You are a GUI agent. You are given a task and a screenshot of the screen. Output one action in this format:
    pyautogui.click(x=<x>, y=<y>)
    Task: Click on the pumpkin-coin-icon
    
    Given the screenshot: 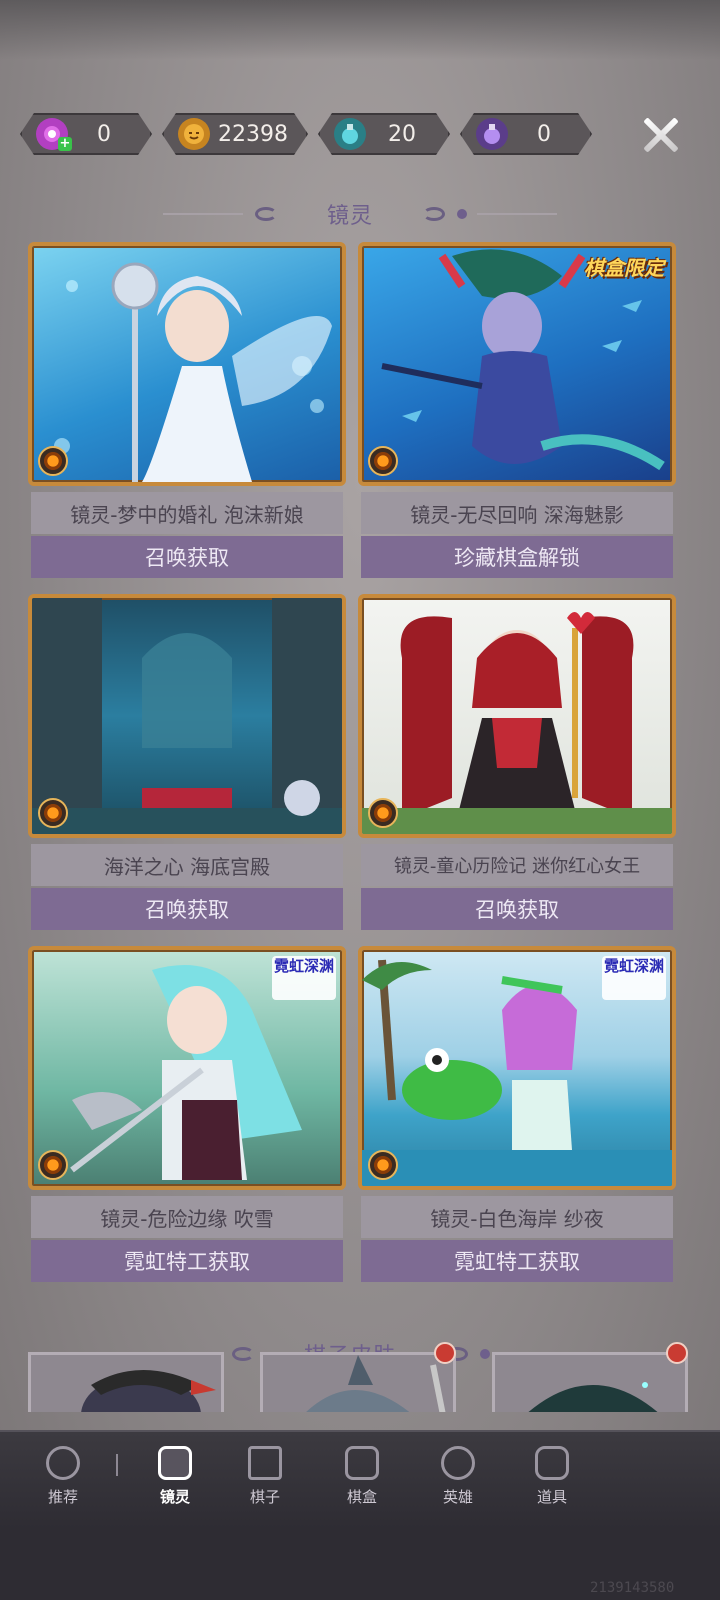 What is the action you would take?
    pyautogui.click(x=194, y=134)
    